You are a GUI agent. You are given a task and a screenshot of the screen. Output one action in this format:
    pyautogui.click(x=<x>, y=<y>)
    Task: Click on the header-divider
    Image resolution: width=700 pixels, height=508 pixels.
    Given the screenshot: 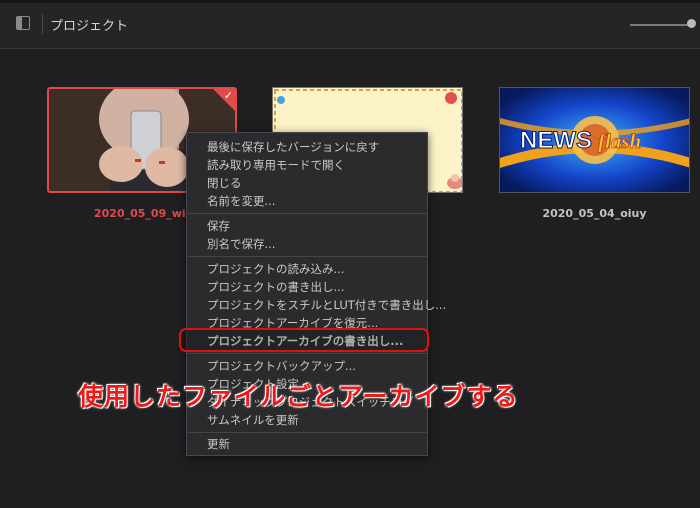 What is the action you would take?
    pyautogui.click(x=42, y=24)
    